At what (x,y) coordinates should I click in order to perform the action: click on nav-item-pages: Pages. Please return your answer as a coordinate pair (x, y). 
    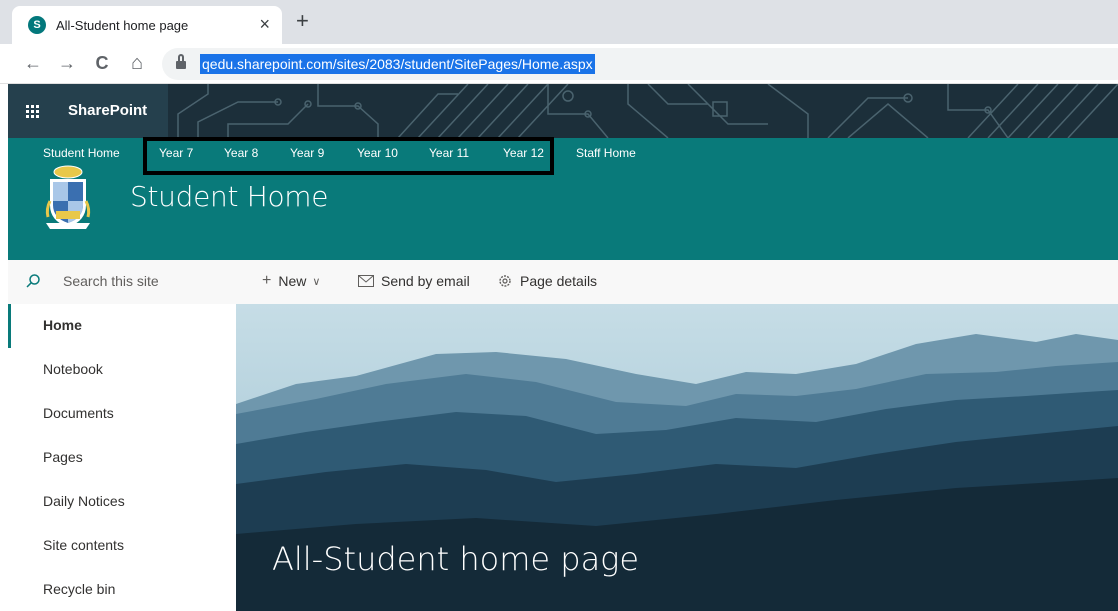
    Looking at the image, I should click on (122, 458).